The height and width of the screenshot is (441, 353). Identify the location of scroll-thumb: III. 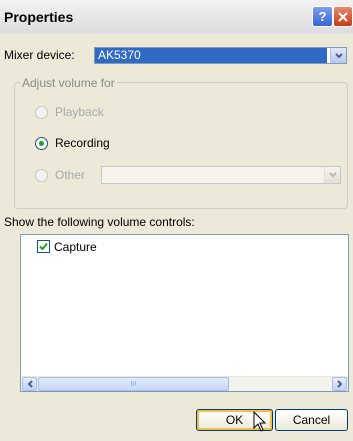
(133, 384).